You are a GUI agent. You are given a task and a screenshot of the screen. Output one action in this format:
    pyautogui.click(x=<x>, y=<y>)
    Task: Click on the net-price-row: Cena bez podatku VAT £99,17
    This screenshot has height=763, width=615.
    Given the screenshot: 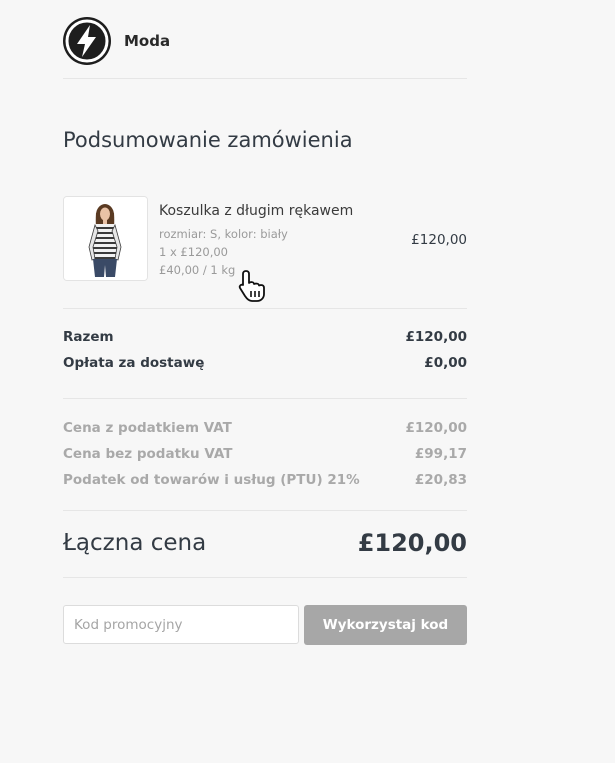 What is the action you would take?
    pyautogui.click(x=265, y=455)
    